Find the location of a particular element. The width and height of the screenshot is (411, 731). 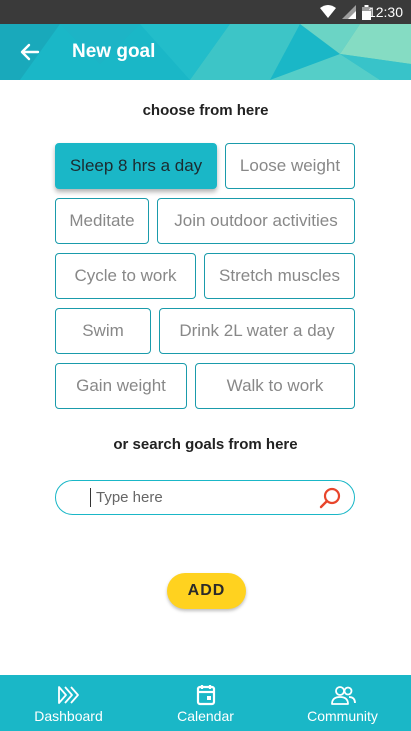

header-background-pattern is located at coordinates (205, 52).